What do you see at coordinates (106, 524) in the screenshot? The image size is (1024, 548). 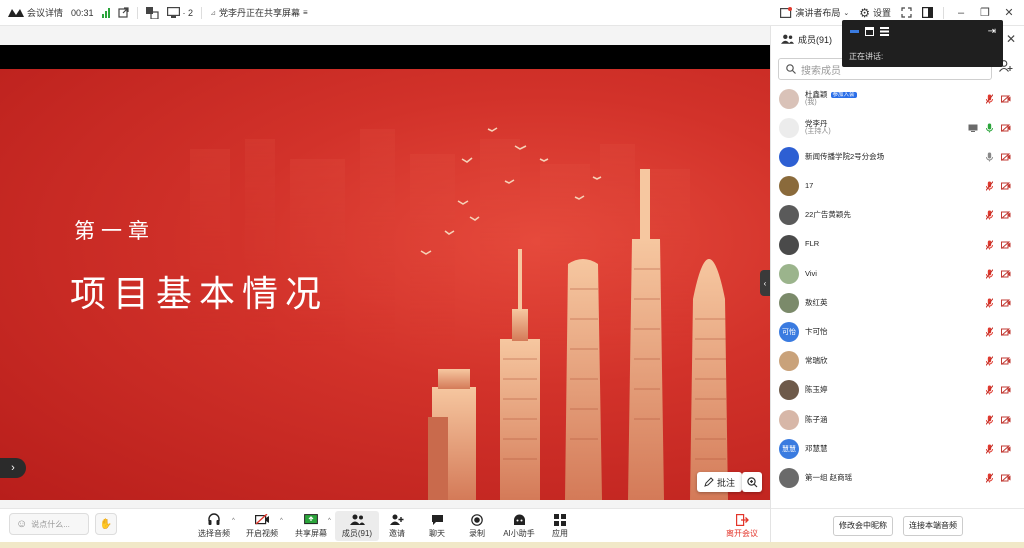 I see `raise-hand-button: ✋` at bounding box center [106, 524].